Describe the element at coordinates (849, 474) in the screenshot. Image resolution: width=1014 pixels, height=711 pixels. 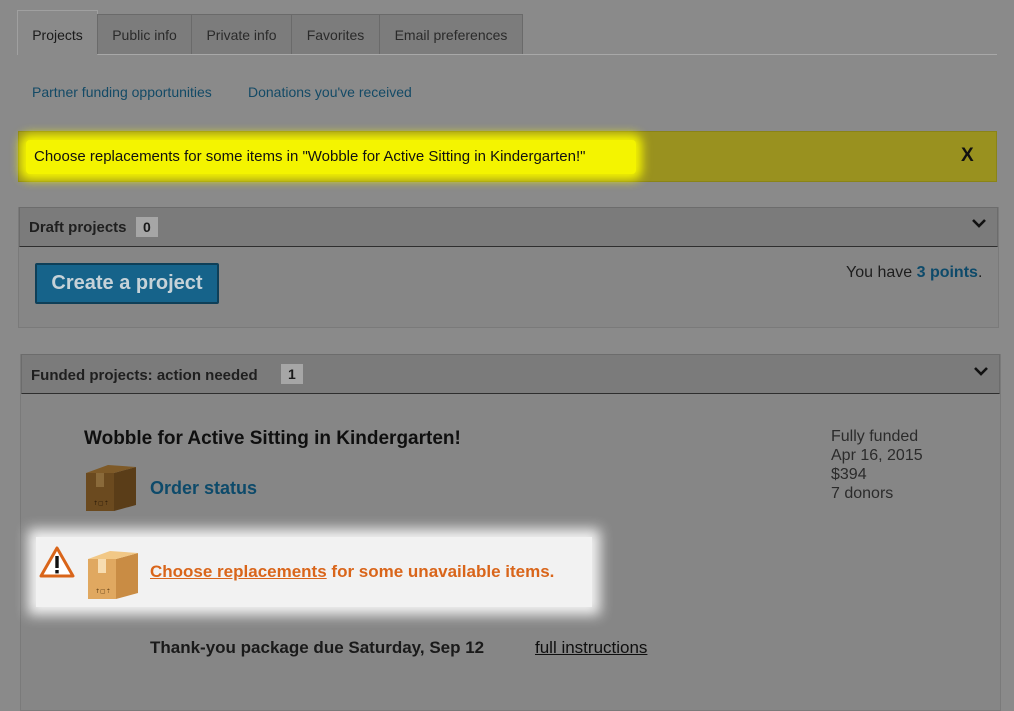
I see `funded-amount: $394` at that location.